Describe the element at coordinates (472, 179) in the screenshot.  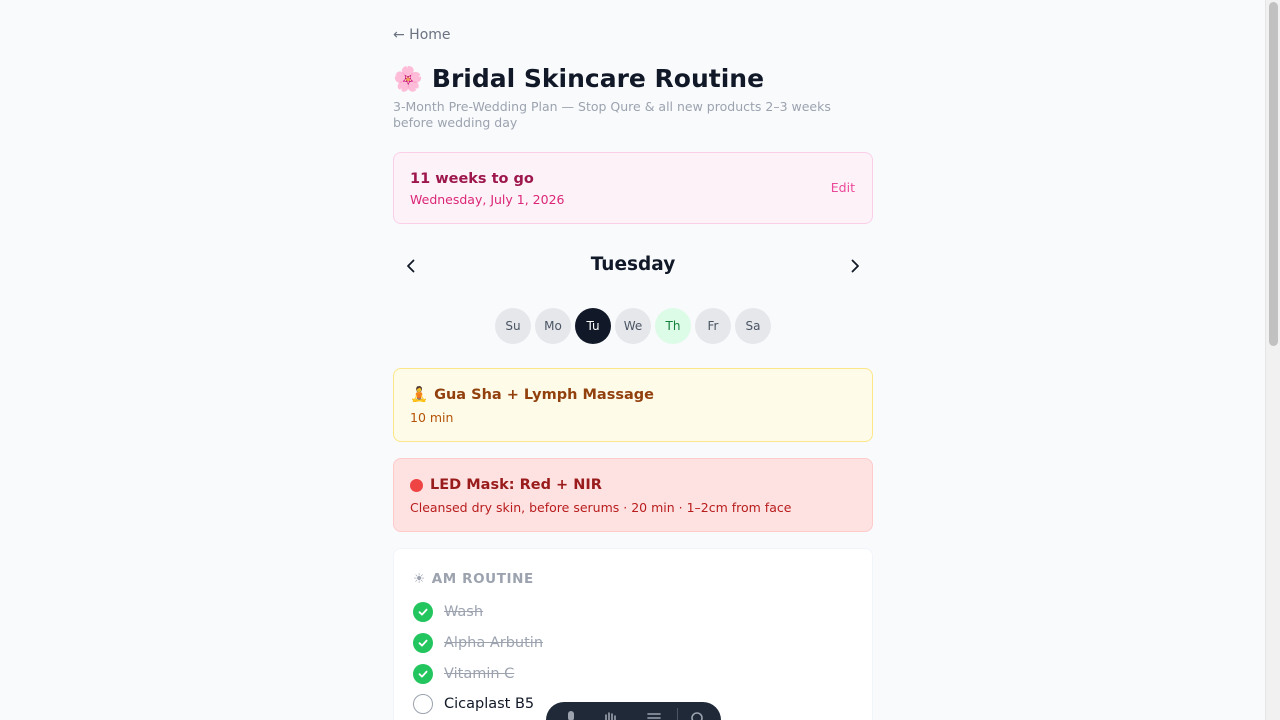
I see `weeks-to-go: 11 weeks to go` at that location.